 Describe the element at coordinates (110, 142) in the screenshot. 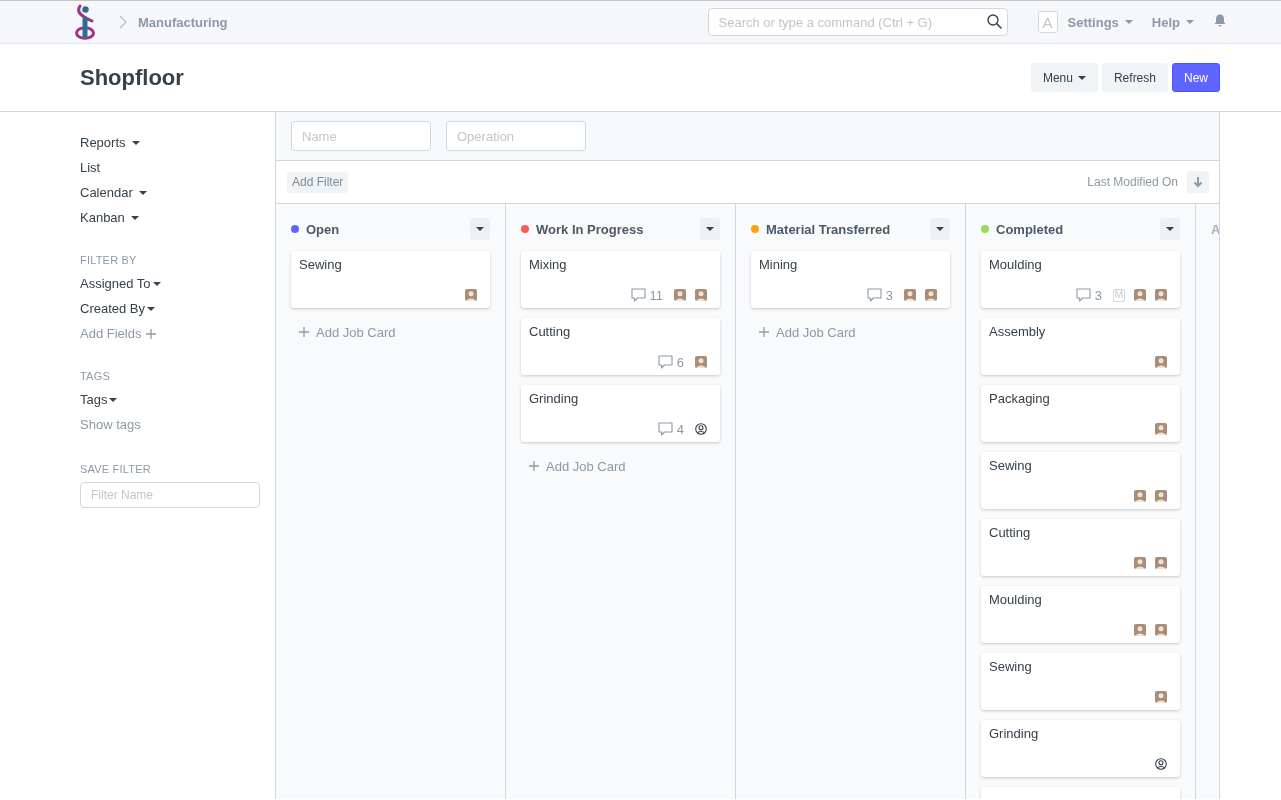

I see `sidebar-link: Reports` at that location.